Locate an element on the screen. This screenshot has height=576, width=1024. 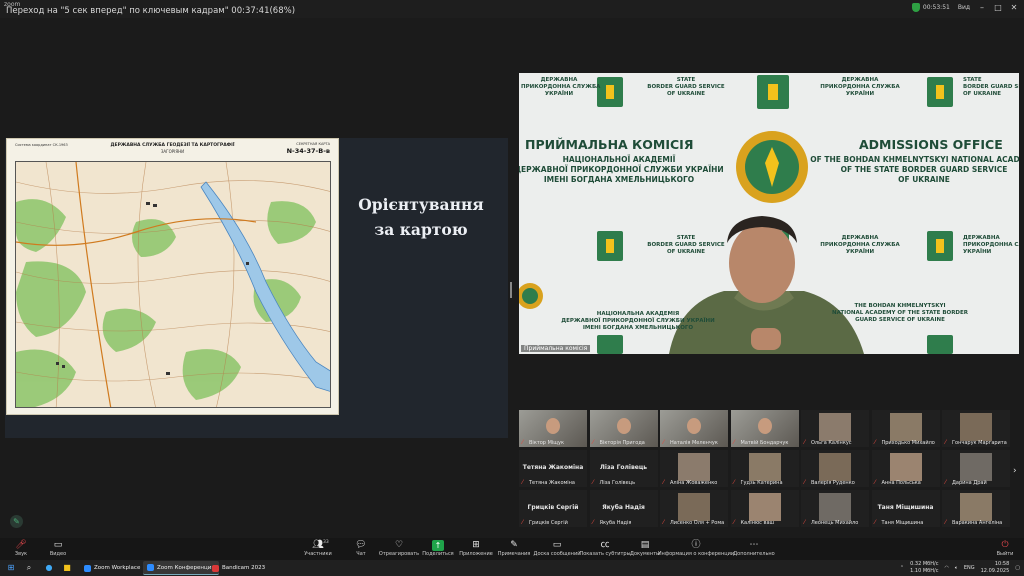
participants-label: Участники is located at coordinates (318, 554).